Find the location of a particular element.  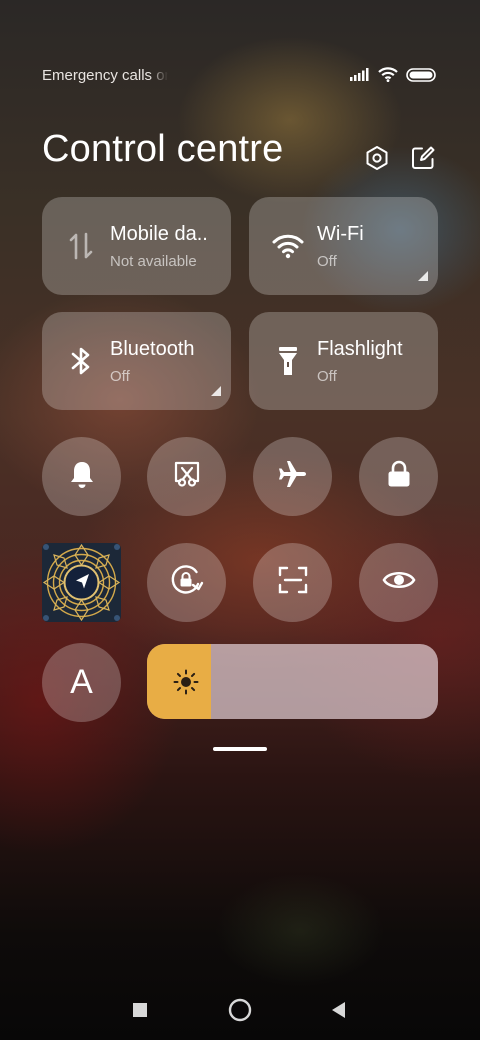

reading-mode-toggle is located at coordinates (398, 582).